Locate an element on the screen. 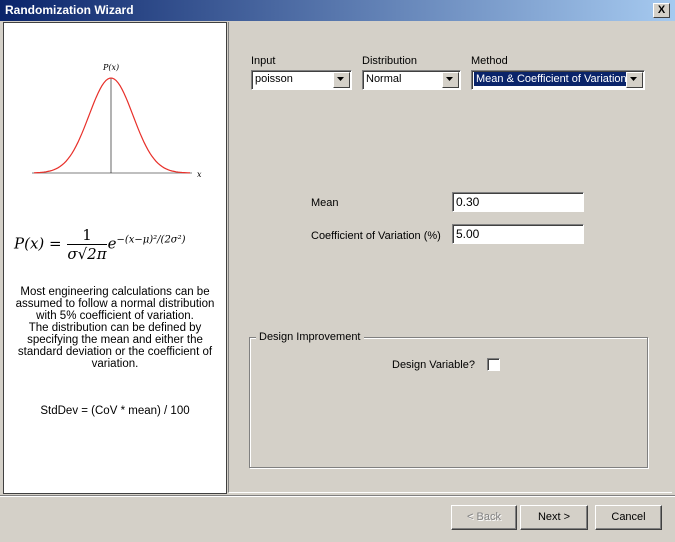  cov-input is located at coordinates (516, 234).